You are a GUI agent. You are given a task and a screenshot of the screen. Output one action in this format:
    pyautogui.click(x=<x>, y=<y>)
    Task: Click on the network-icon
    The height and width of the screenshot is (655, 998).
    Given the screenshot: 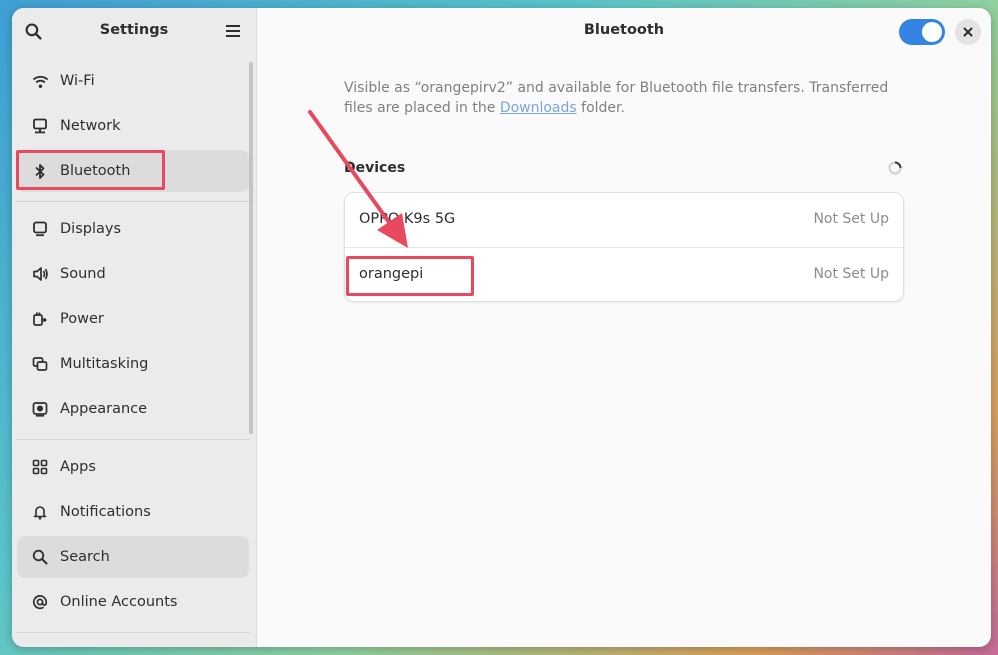 What is the action you would take?
    pyautogui.click(x=40, y=126)
    